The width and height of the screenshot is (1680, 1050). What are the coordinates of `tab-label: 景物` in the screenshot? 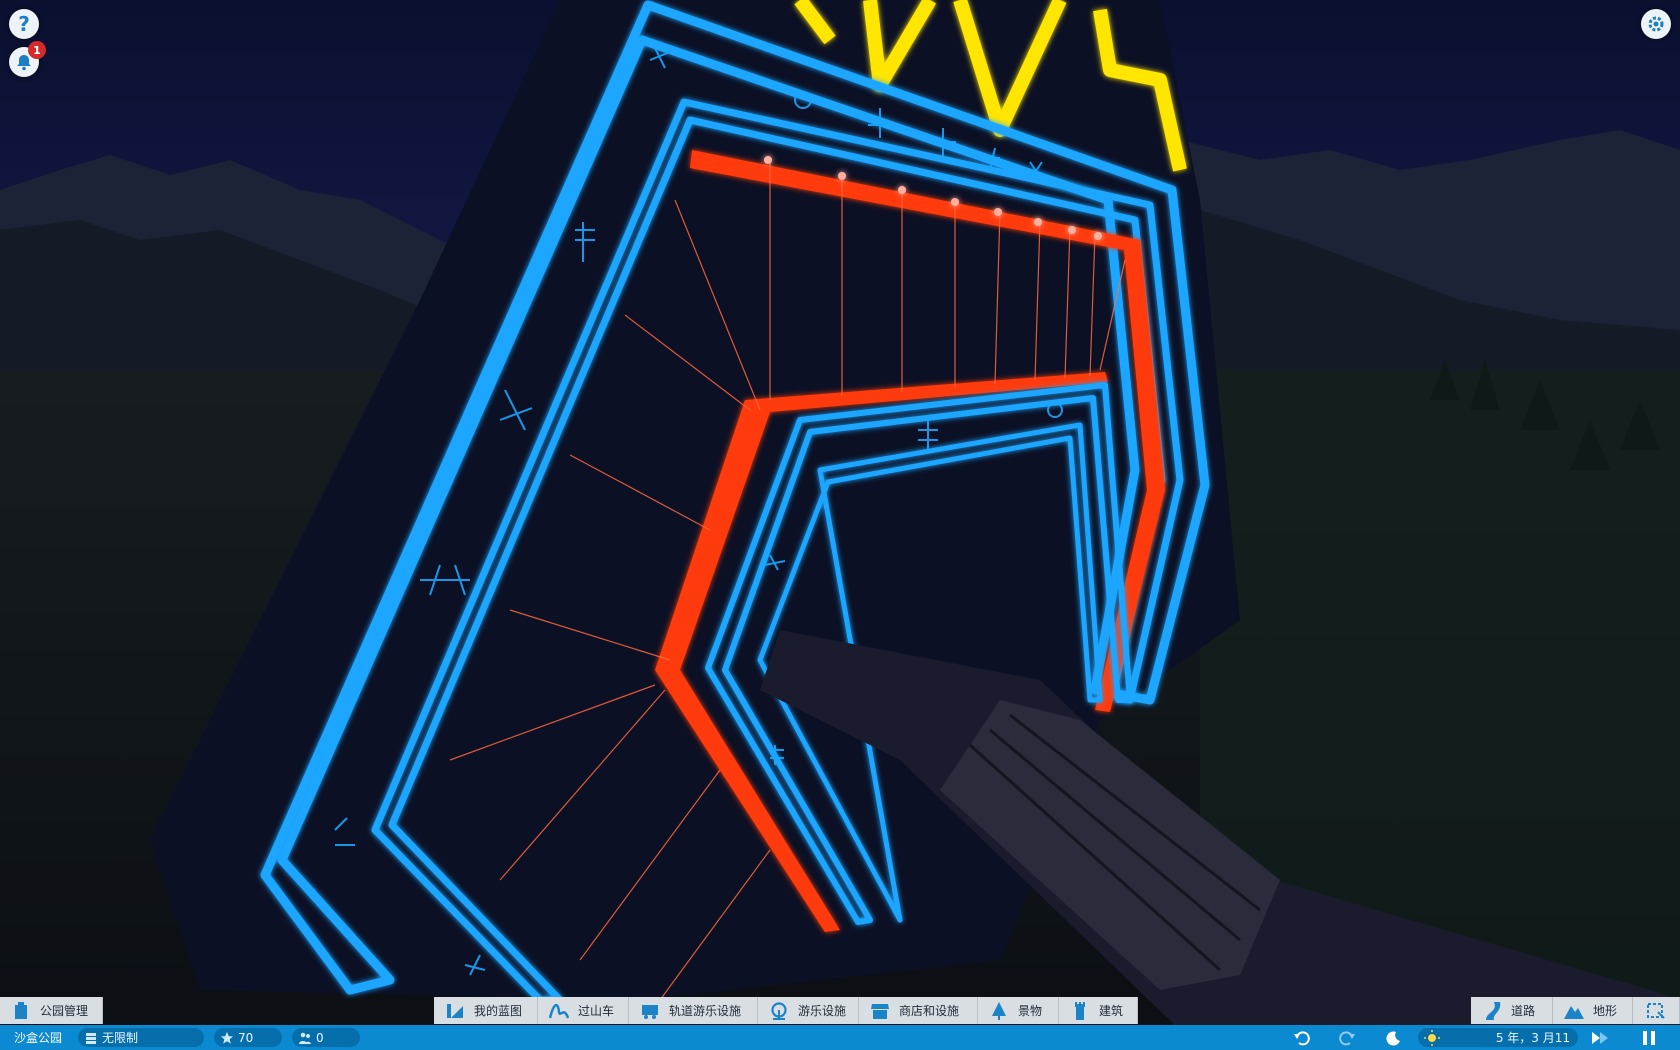 It's located at (1030, 1011).